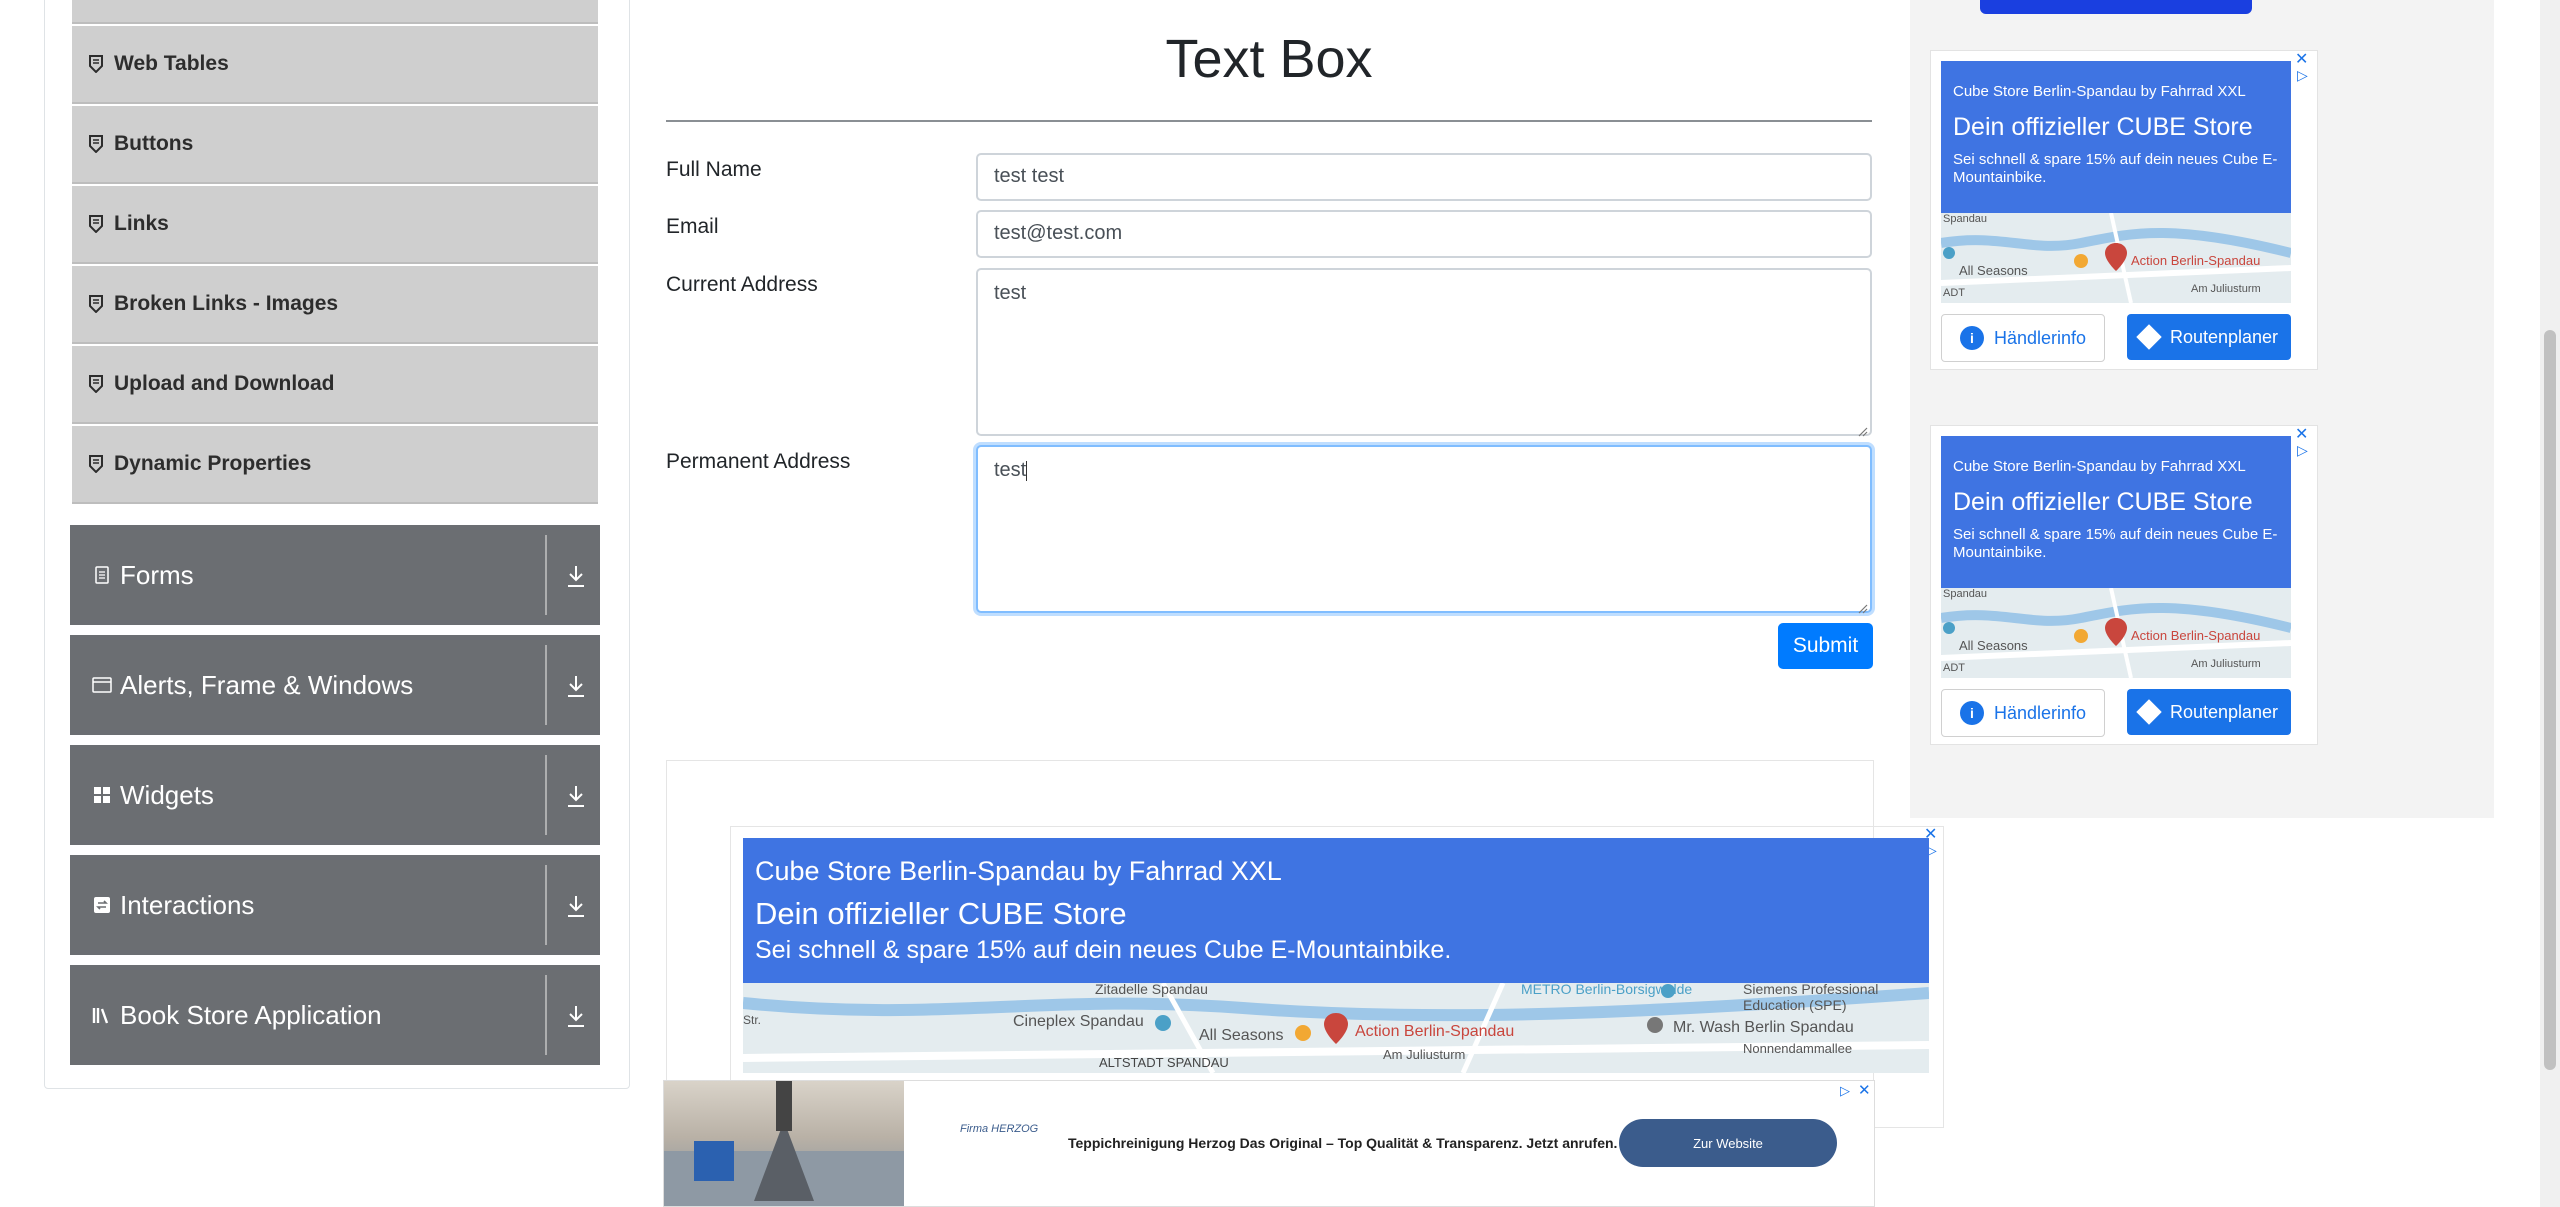 The height and width of the screenshot is (1207, 2560). What do you see at coordinates (1010, 470) in the screenshot?
I see `permanent-address-text: test` at bounding box center [1010, 470].